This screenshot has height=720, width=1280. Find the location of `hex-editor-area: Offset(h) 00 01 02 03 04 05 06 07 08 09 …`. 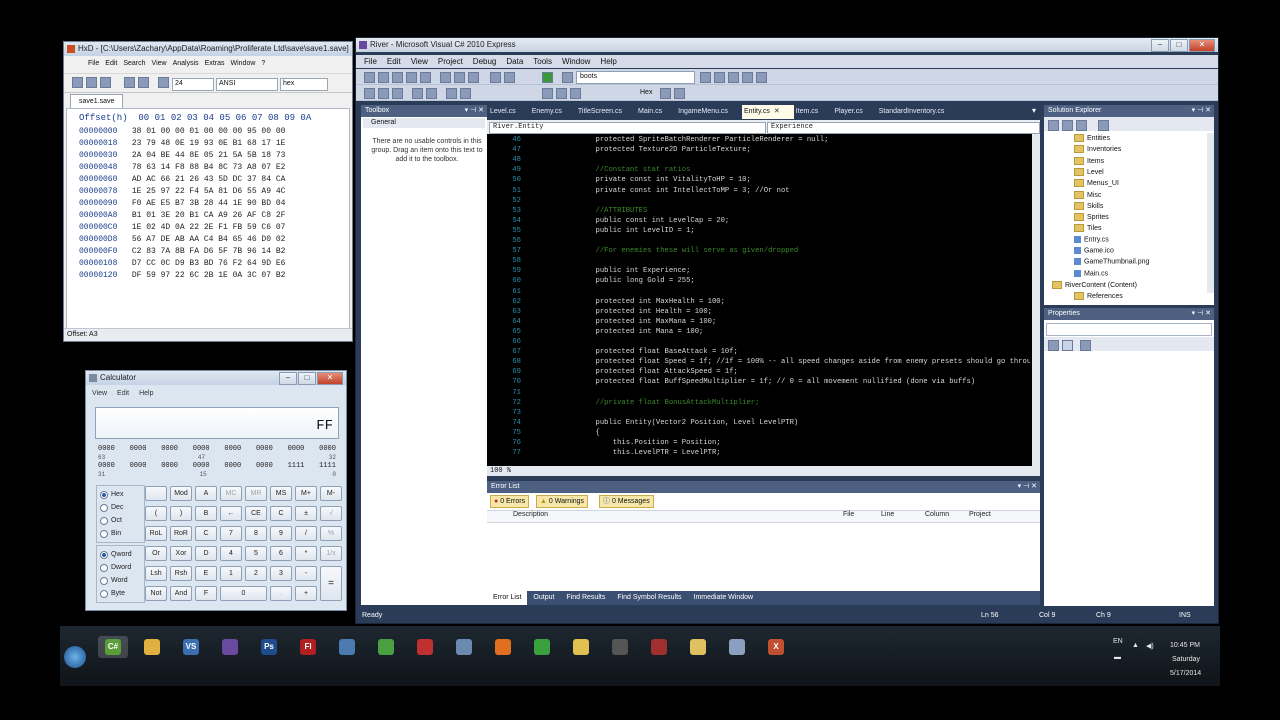

hex-editor-area: Offset(h) 00 01 02 03 04 05 06 07 08 09 … is located at coordinates (208, 219).